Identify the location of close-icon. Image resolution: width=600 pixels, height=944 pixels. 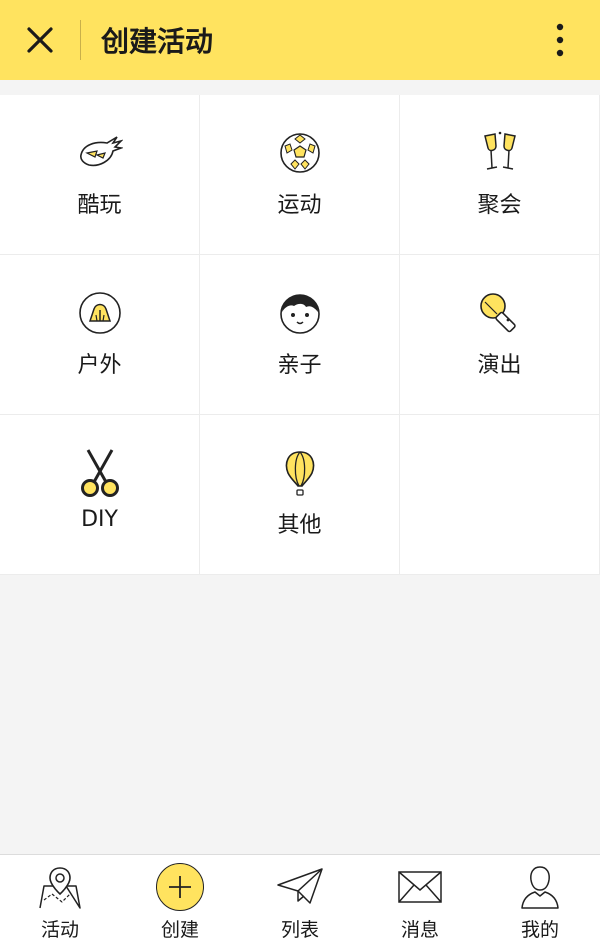
(40, 40).